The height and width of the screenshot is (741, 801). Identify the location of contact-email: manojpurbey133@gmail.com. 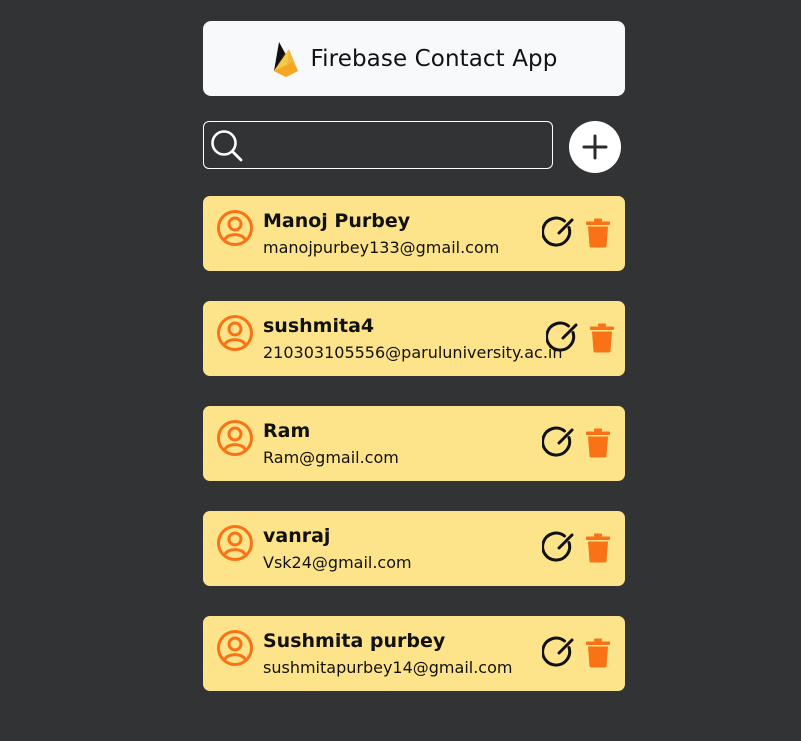
(381, 247).